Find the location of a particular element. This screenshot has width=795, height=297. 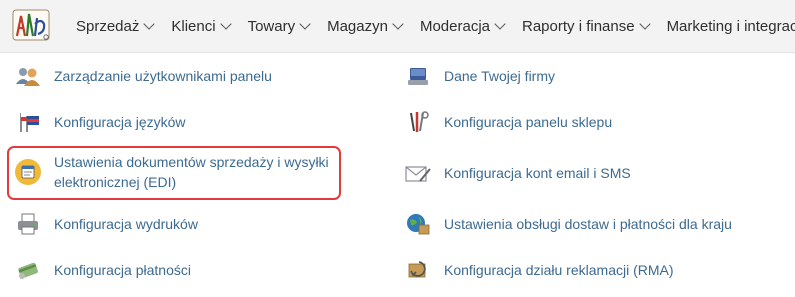

link-company-data: Dane Twojej firmy is located at coordinates (479, 76).